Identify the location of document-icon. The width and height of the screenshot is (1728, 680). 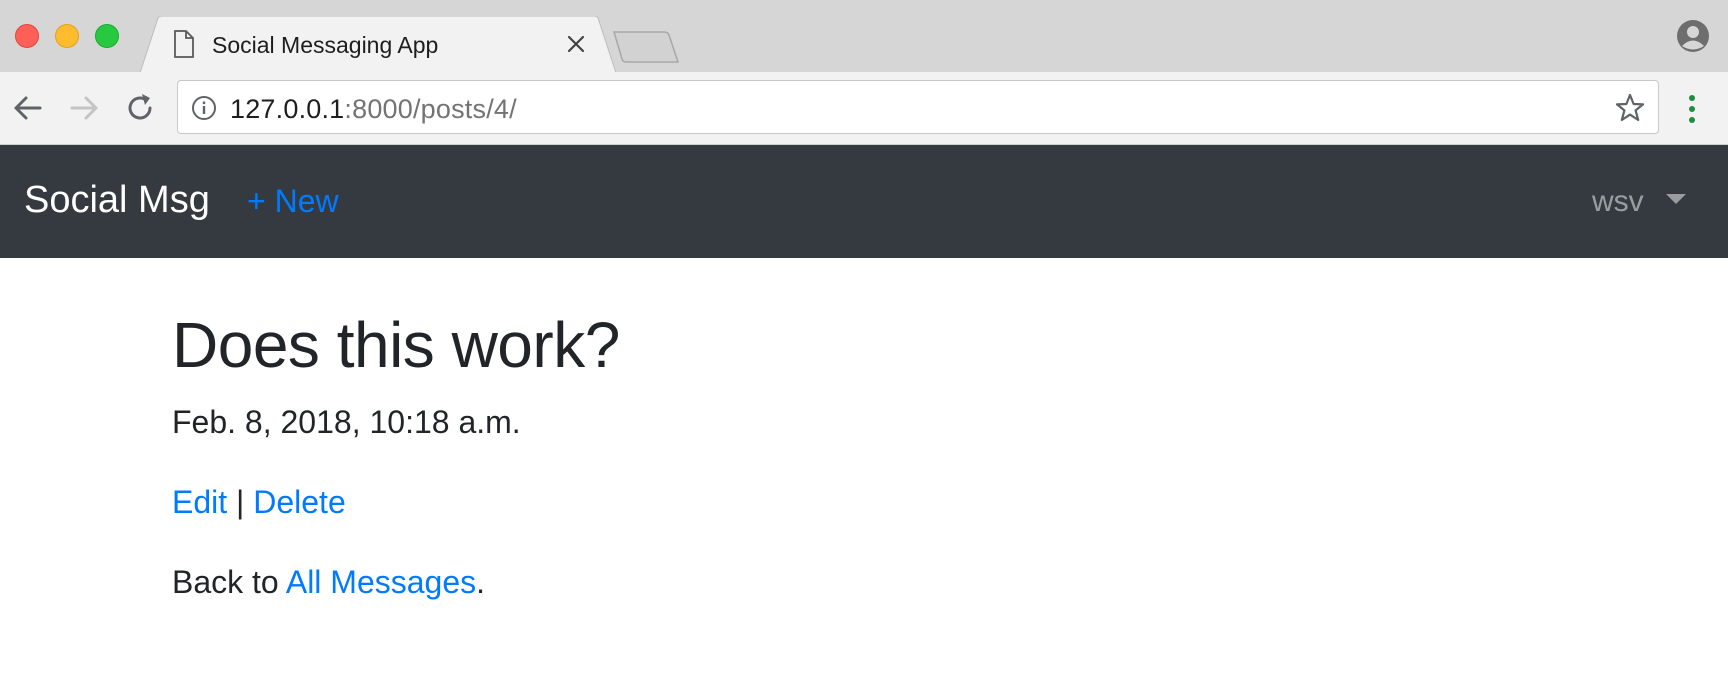
(184, 44).